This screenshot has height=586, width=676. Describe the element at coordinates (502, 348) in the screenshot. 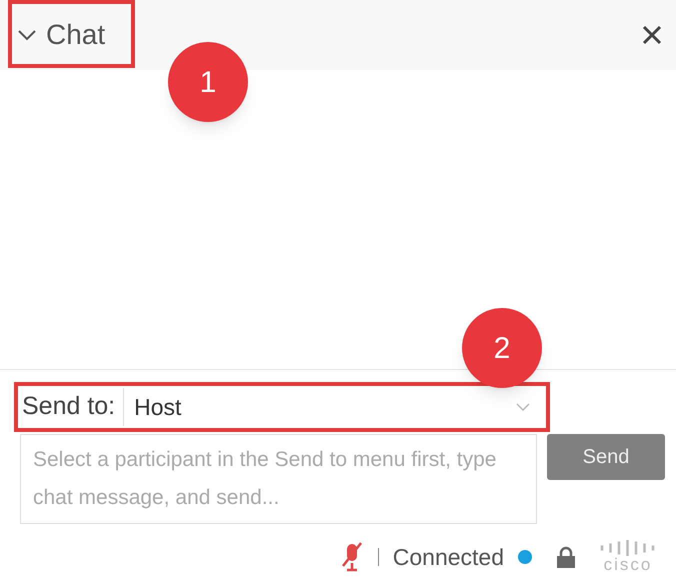

I see `callout-badge: 2` at that location.